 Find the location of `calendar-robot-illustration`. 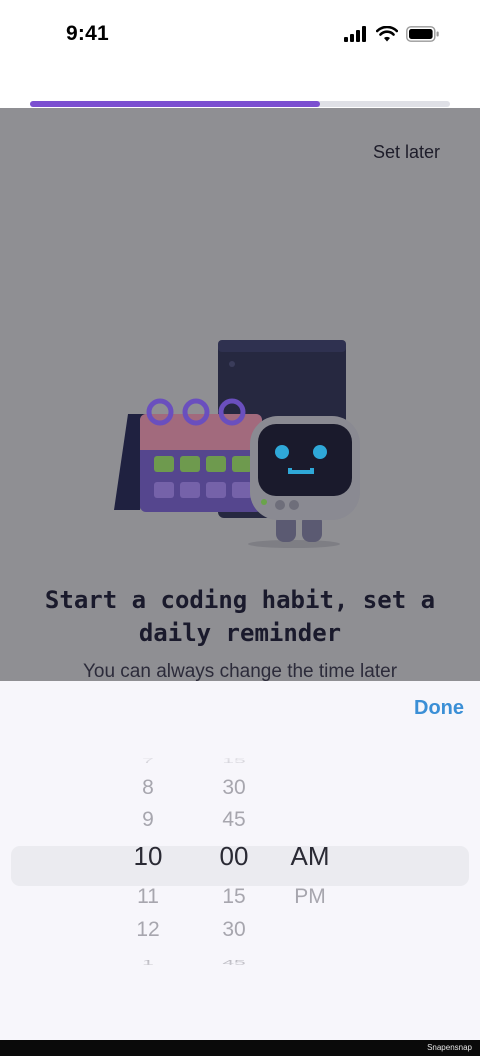

calendar-robot-illustration is located at coordinates (237, 444).